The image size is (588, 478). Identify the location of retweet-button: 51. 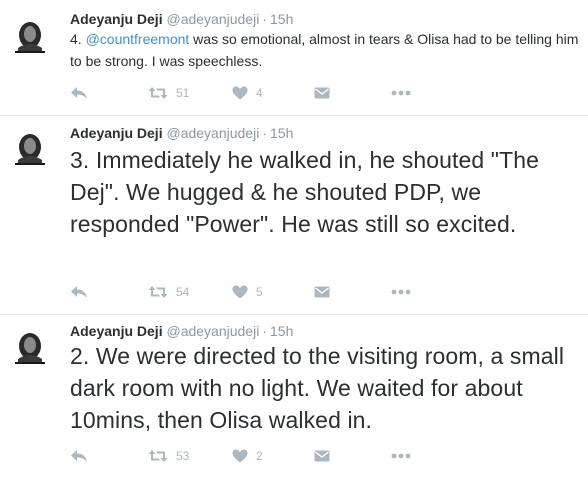
(168, 93).